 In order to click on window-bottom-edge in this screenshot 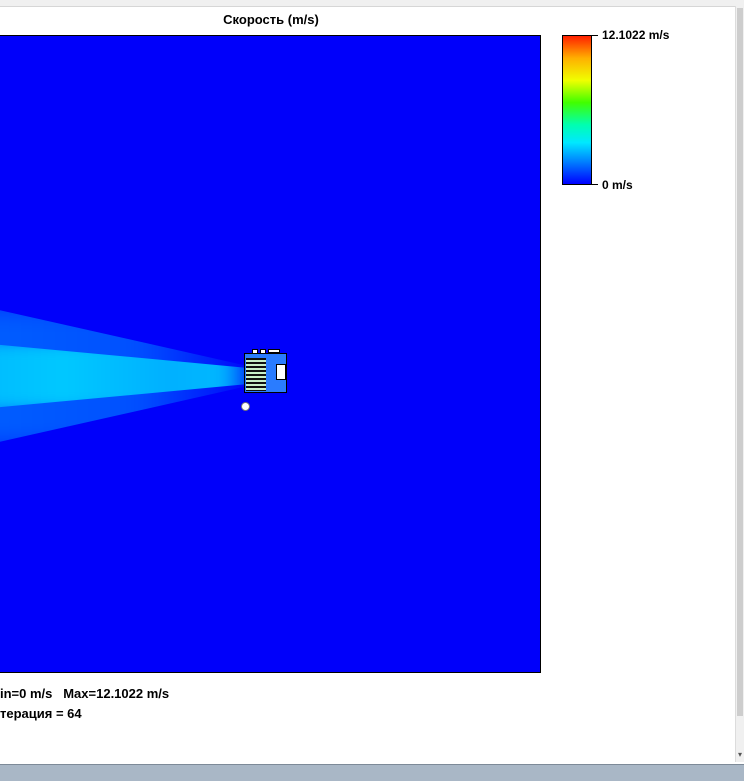, I will do `click(372, 772)`.